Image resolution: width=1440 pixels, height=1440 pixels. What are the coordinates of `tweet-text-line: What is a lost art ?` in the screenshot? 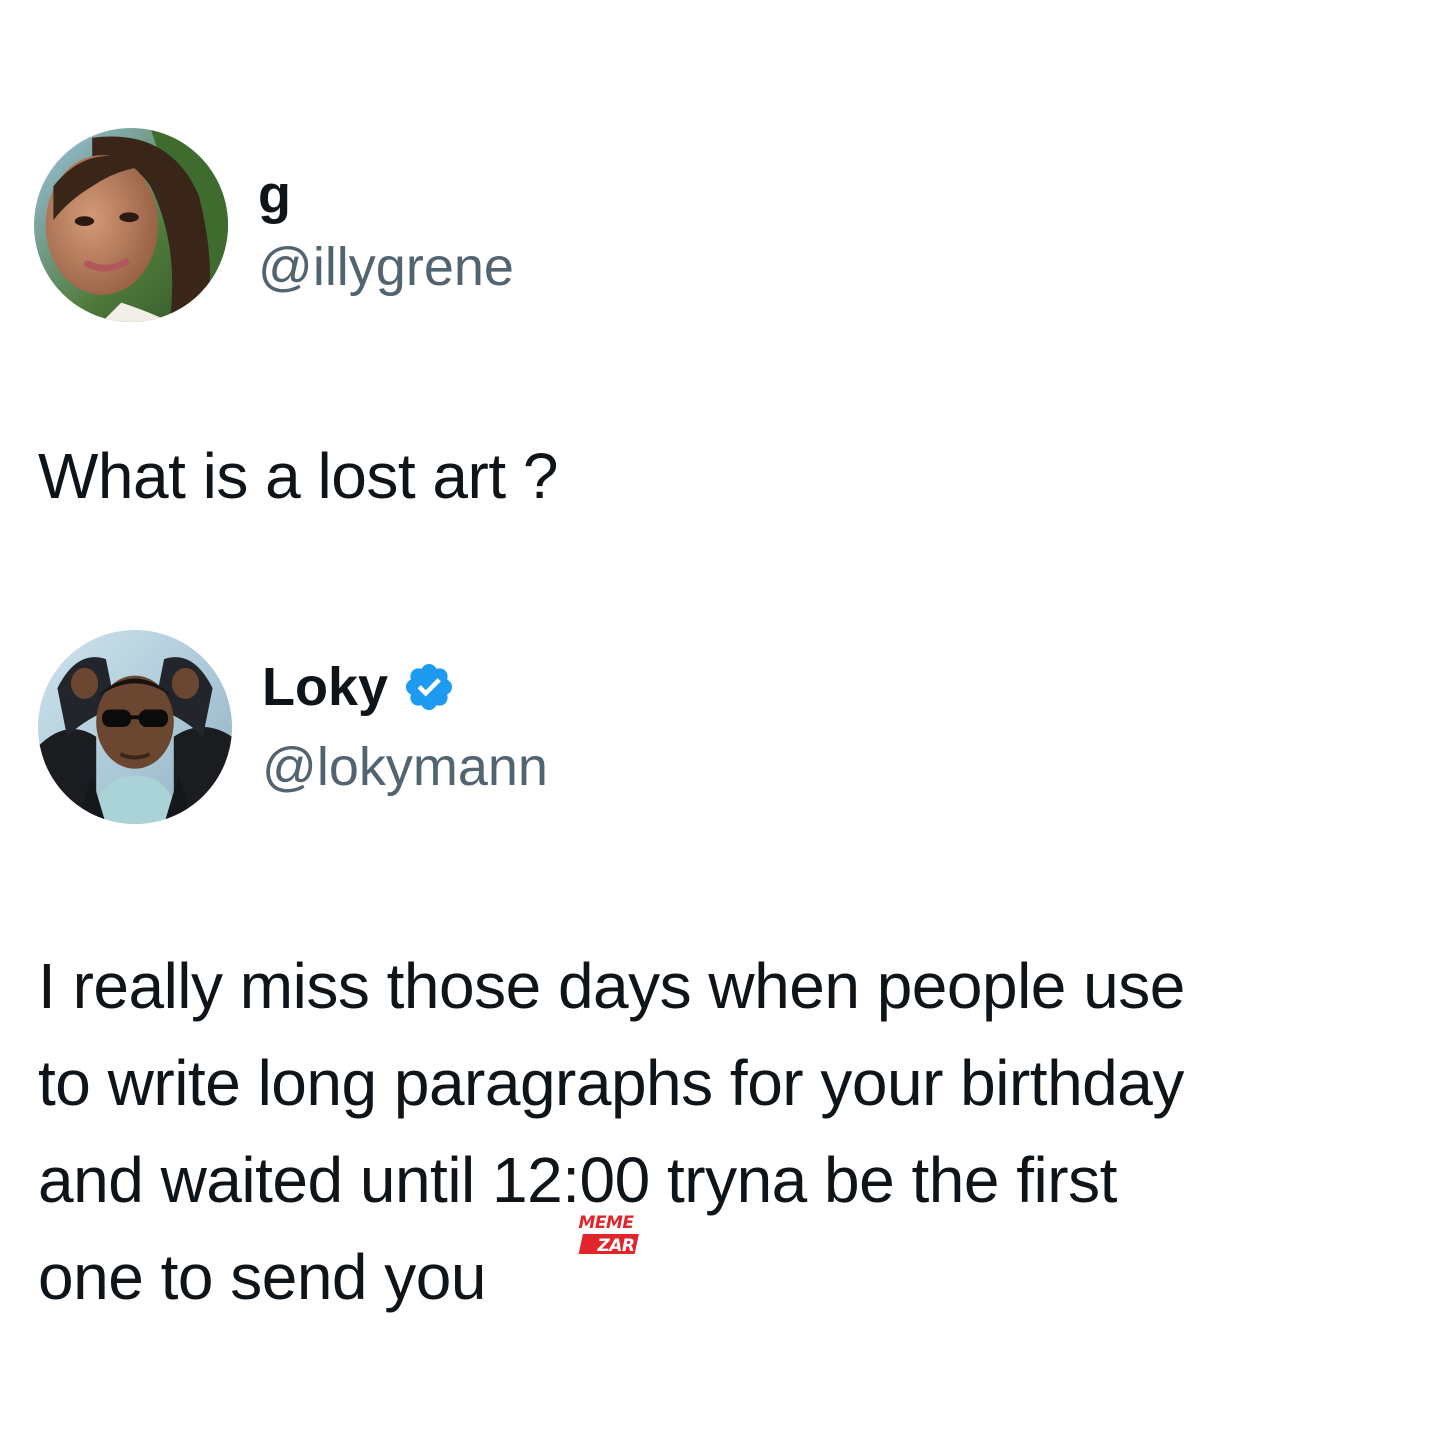 It's located at (298, 476).